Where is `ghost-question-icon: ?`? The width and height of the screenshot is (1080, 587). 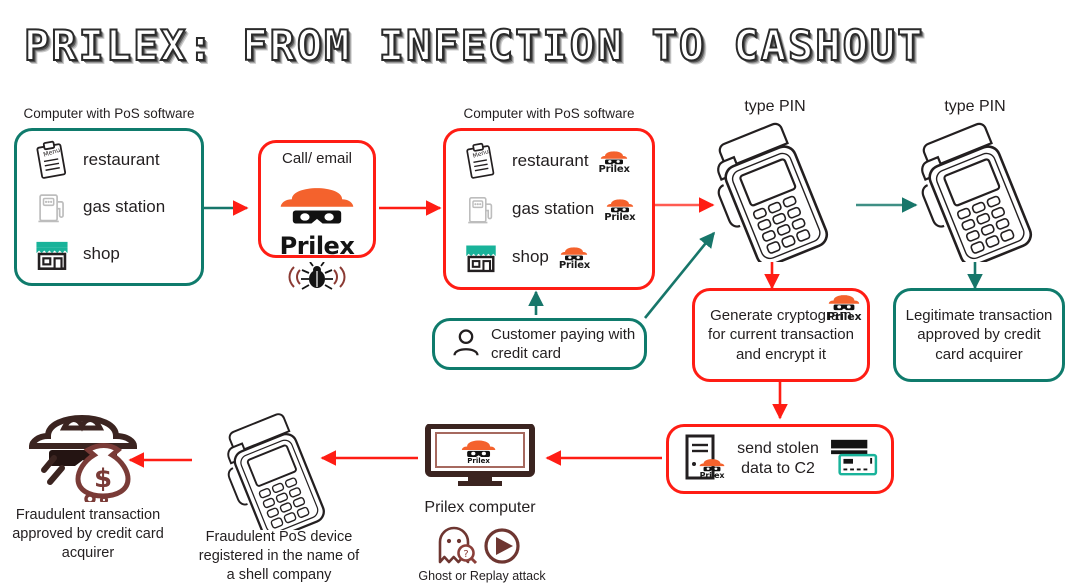 ghost-question-icon: ? is located at coordinates (458, 545).